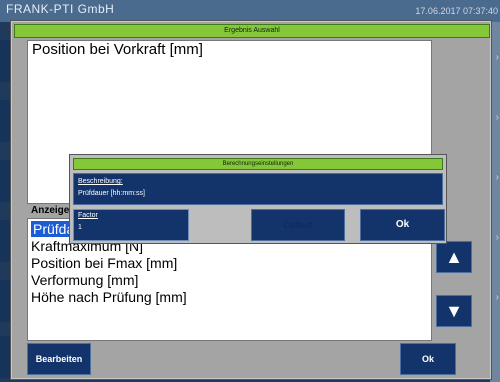 The image size is (500, 382). What do you see at coordinates (50, 210) in the screenshot?
I see `anzeige-label: Anzeige` at bounding box center [50, 210].